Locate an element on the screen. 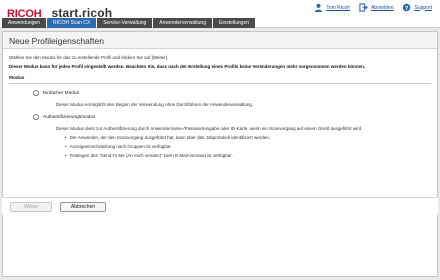 The height and width of the screenshot is (280, 440). logout-icon is located at coordinates (363, 7).